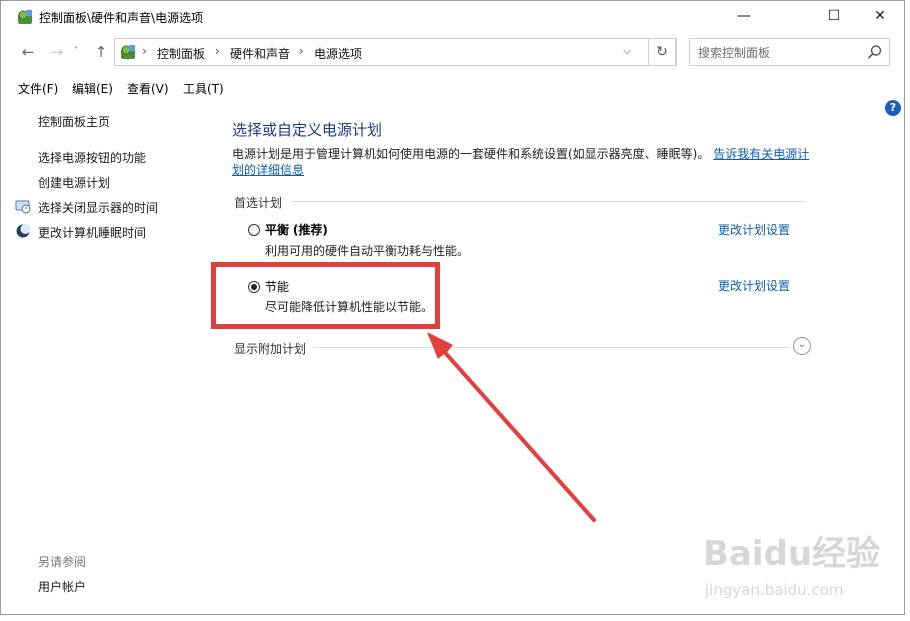 This screenshot has width=910, height=621. I want to click on monitor-clock-icon, so click(23, 207).